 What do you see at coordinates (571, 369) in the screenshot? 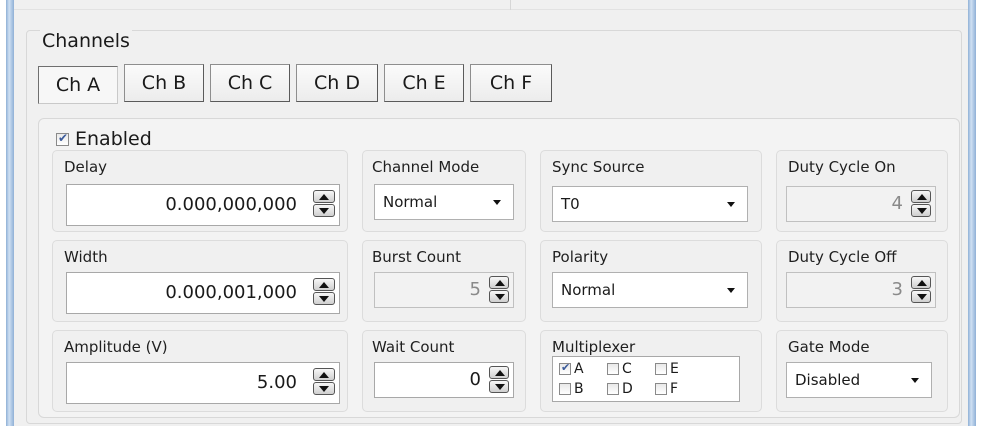
I see `mux-a-checkbox: A` at bounding box center [571, 369].